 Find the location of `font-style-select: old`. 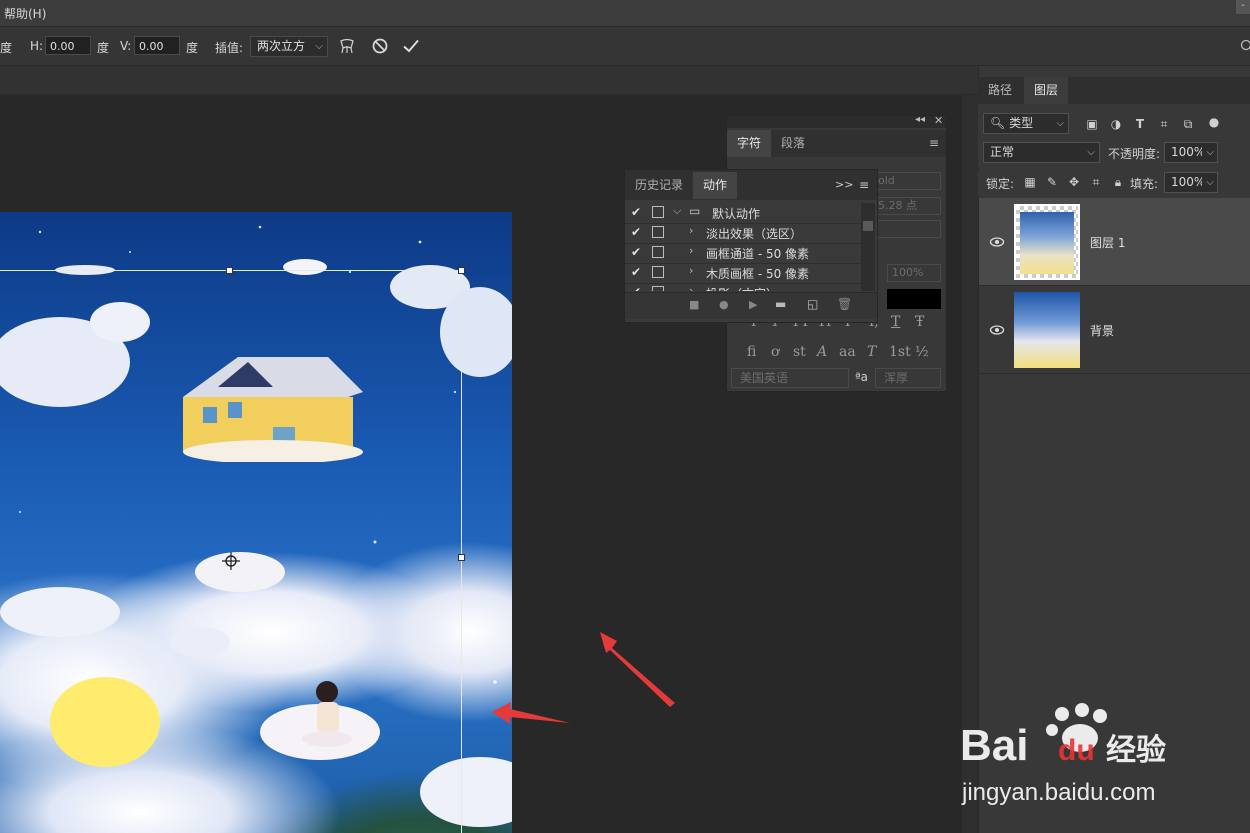

font-style-select: old is located at coordinates (908, 181).